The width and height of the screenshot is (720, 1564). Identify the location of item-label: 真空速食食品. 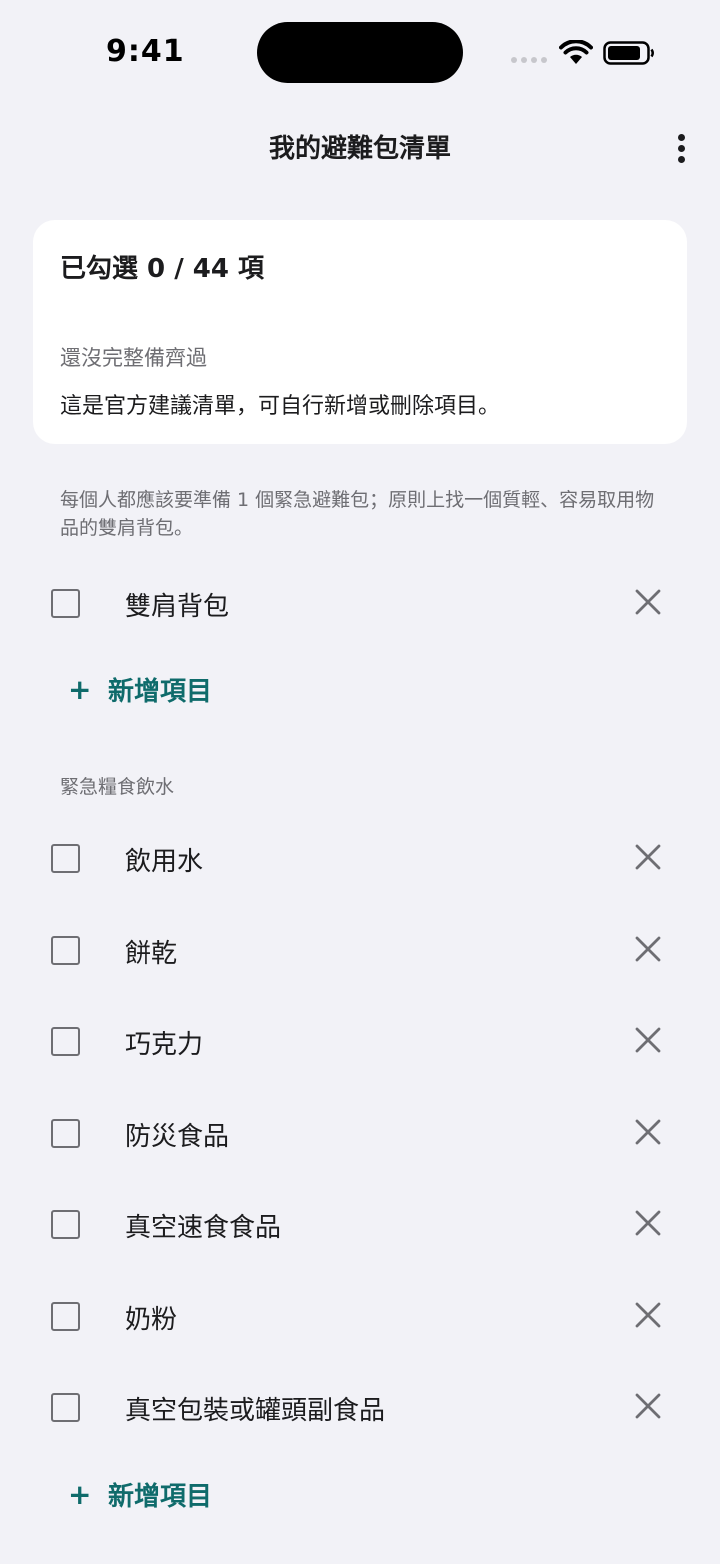
(203, 1228).